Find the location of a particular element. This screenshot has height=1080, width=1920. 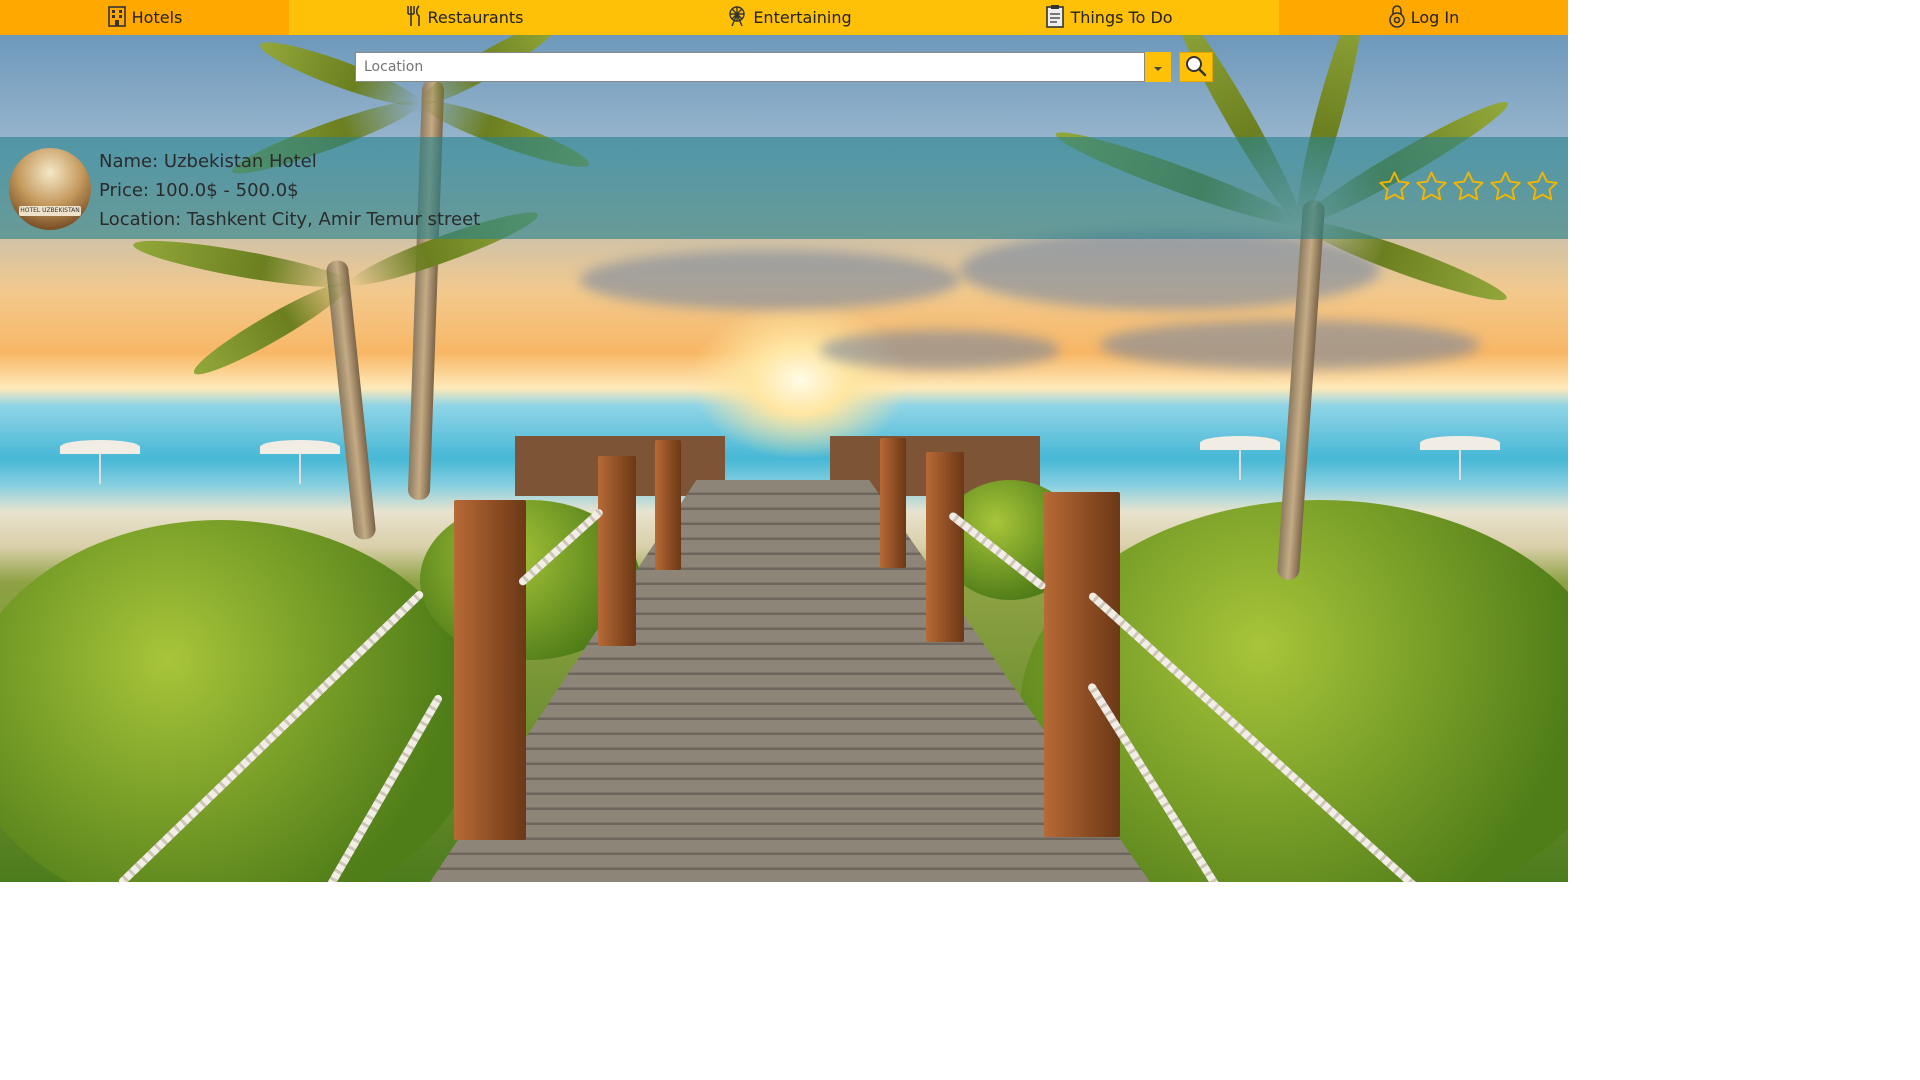

rating-stars is located at coordinates (1468, 186).